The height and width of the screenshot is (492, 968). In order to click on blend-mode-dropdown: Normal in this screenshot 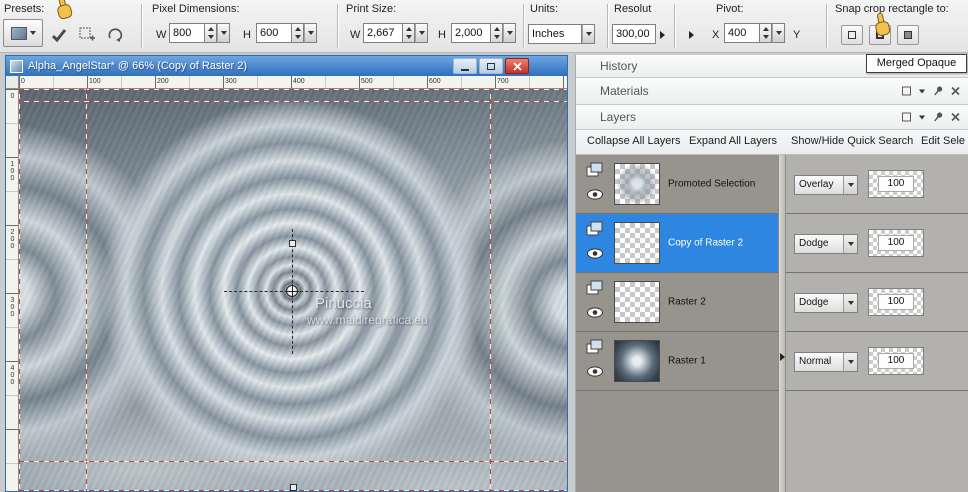, I will do `click(826, 362)`.